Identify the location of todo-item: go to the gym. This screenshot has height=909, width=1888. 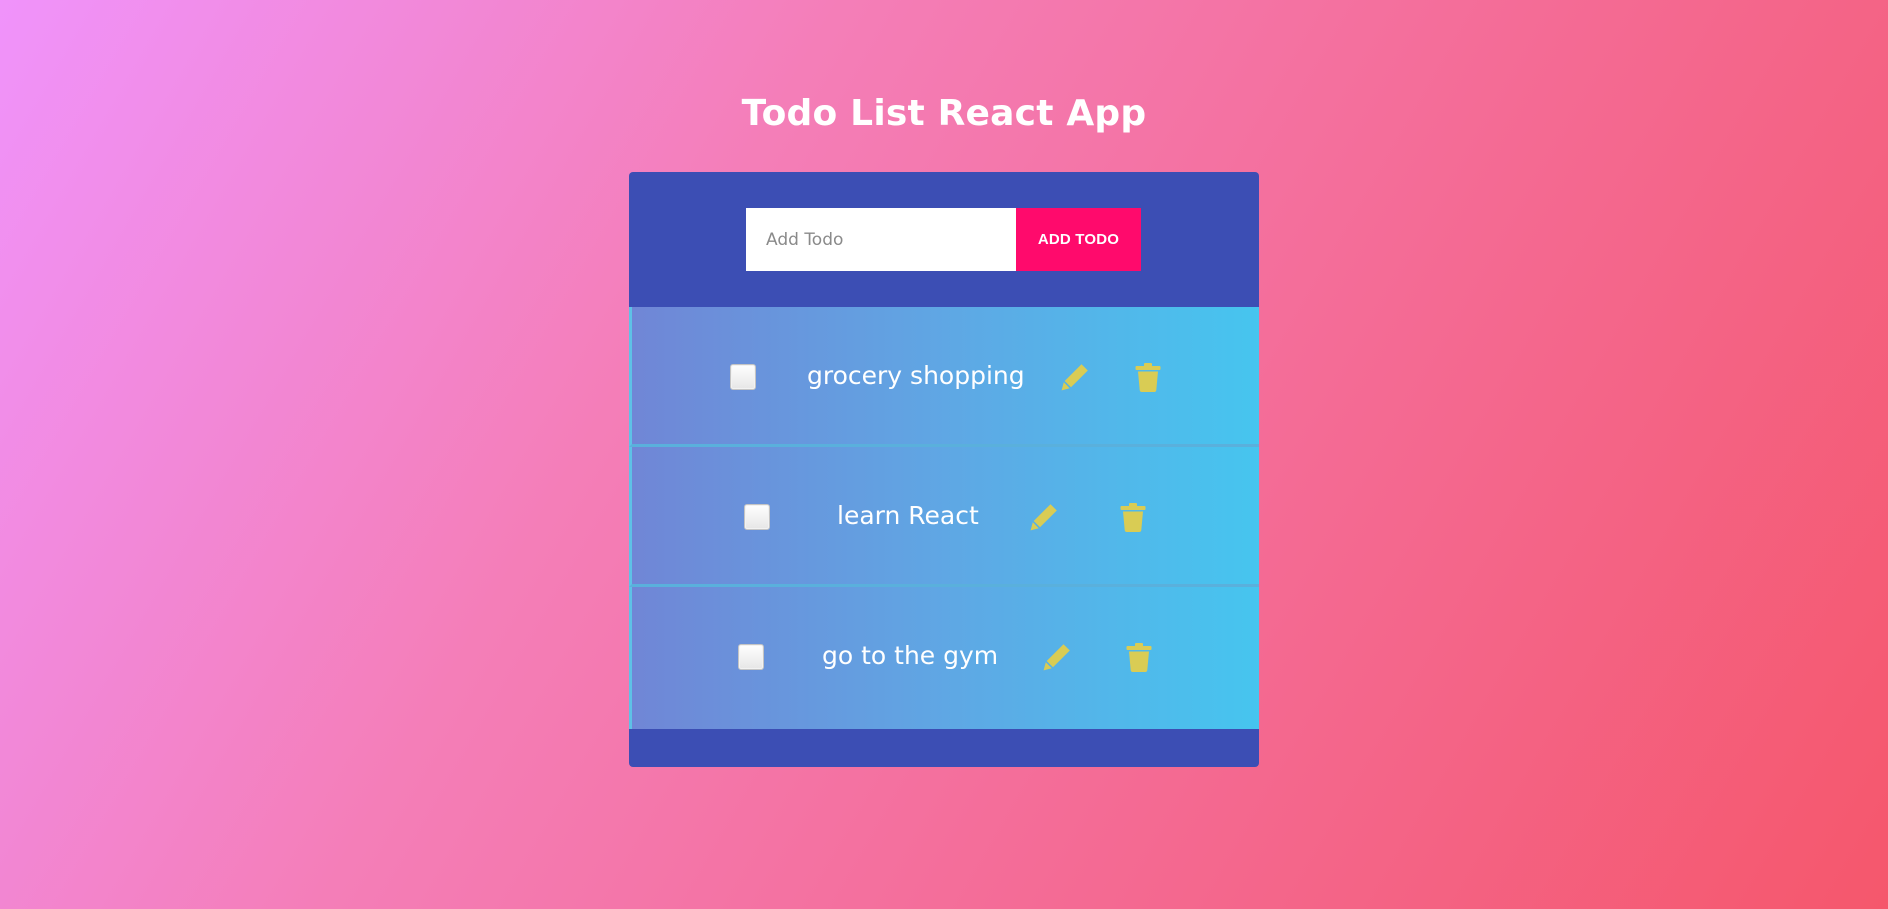
(944, 658).